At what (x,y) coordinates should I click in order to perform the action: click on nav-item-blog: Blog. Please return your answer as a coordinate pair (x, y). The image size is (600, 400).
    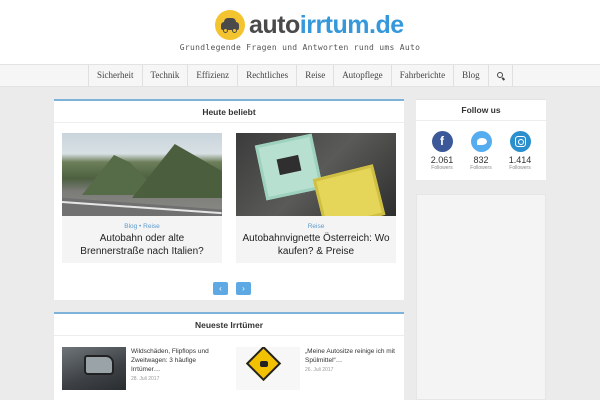
    Looking at the image, I should click on (471, 75).